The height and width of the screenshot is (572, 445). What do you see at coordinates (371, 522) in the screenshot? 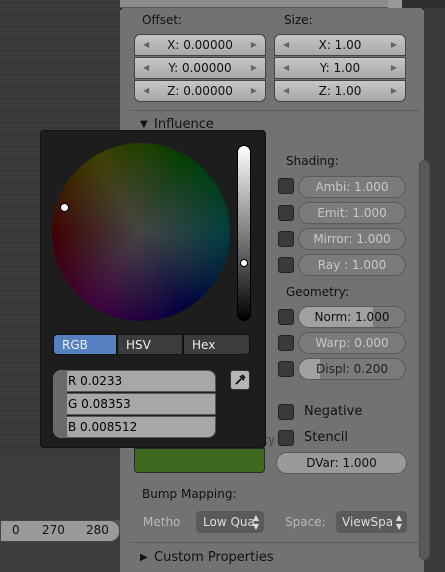
I see `space-dropdown: ViewSpa ▲ ▼` at bounding box center [371, 522].